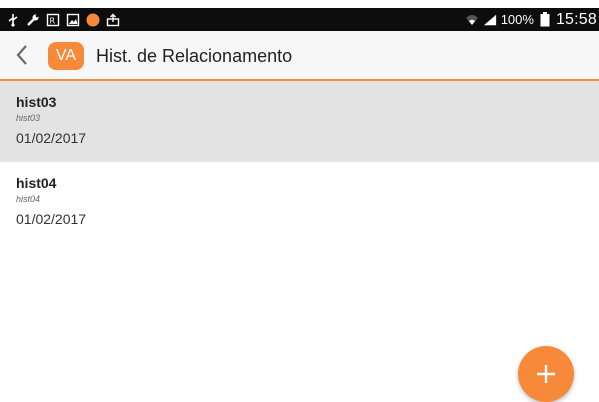 This screenshot has width=599, height=402. I want to click on item-title: hist03, so click(36, 102).